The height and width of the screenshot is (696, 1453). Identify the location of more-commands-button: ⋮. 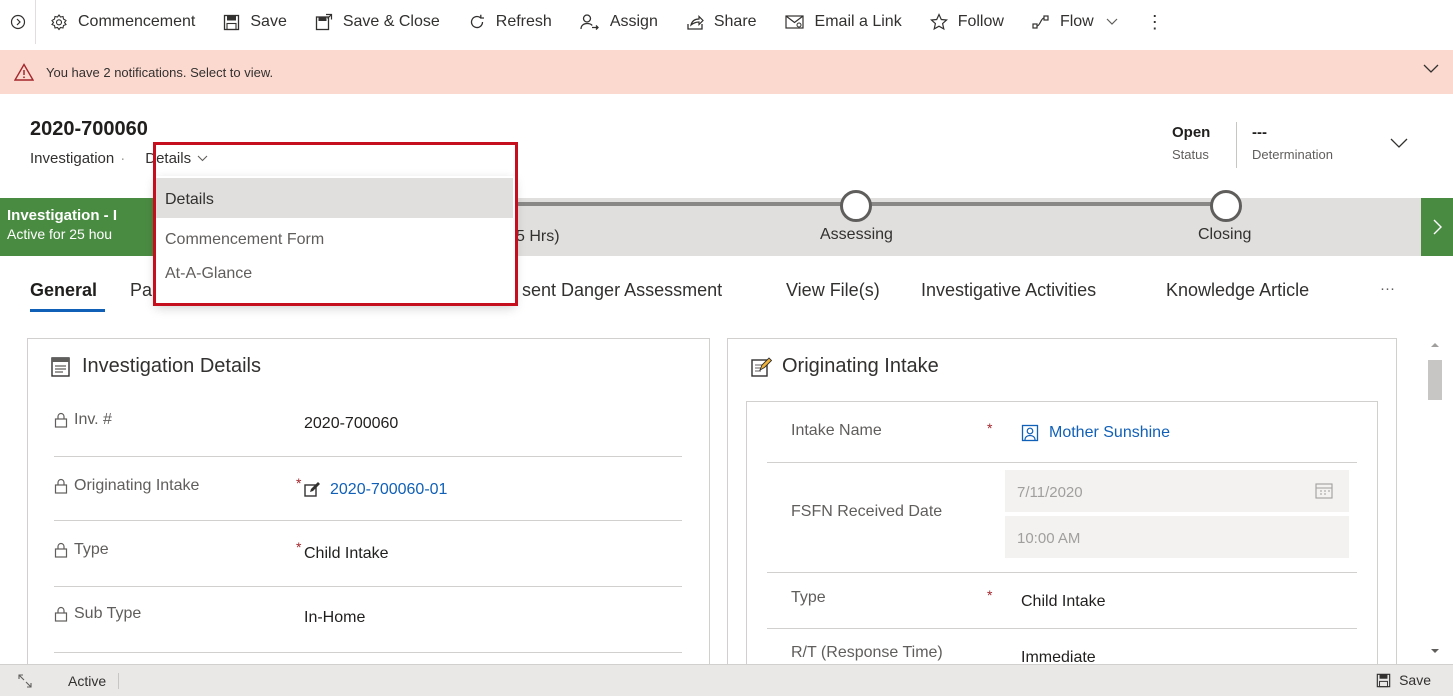
(1155, 22).